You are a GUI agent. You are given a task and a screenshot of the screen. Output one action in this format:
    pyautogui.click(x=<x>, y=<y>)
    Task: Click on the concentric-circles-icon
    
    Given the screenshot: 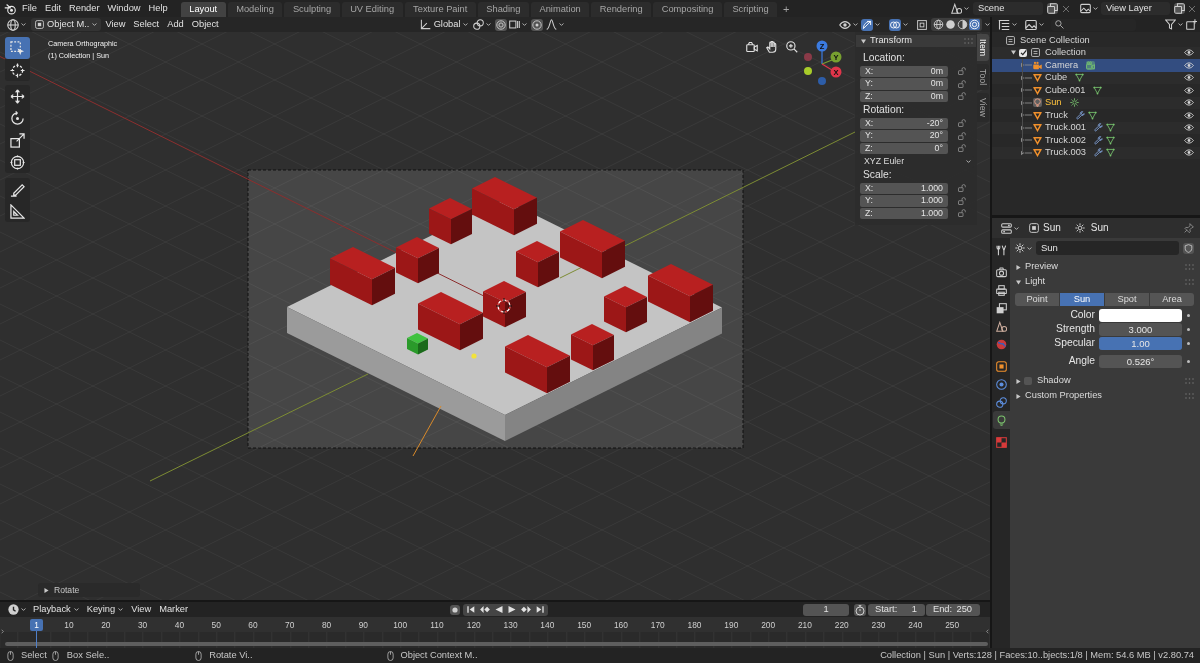 What is the action you would take?
    pyautogui.click(x=500, y=24)
    